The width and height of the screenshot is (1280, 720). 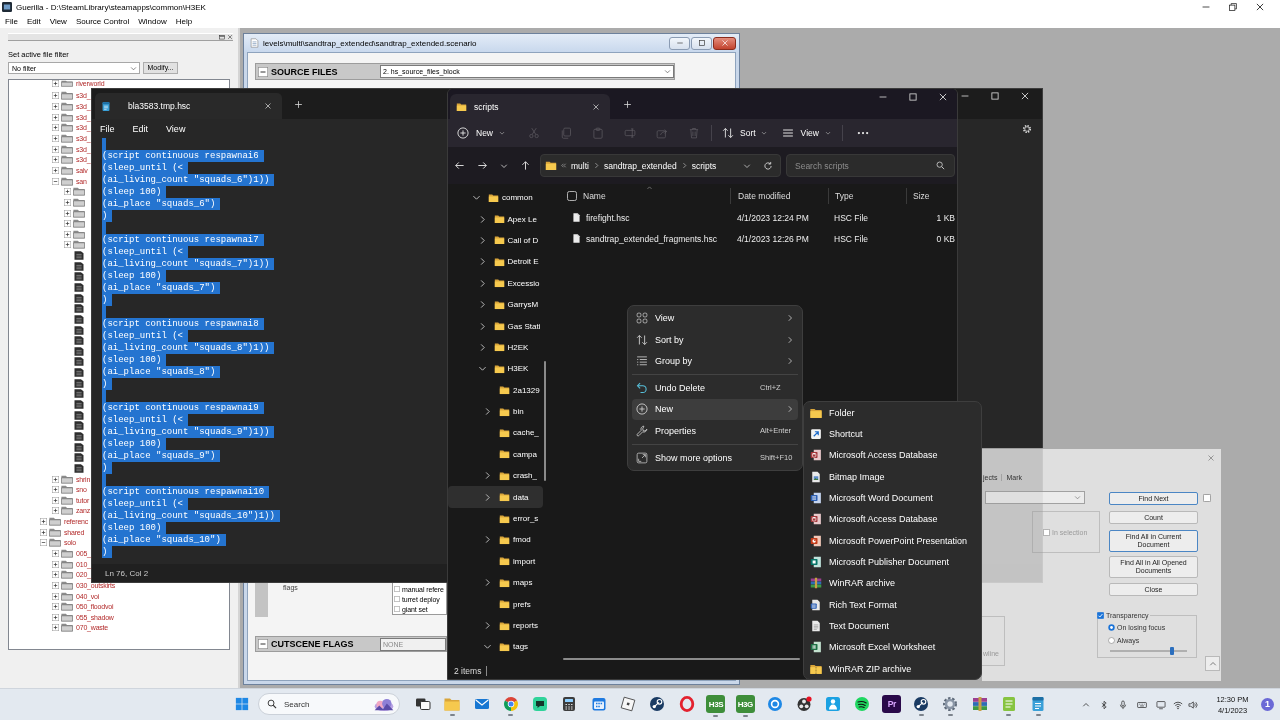 I want to click on slider-thumb, so click(x=1171, y=651).